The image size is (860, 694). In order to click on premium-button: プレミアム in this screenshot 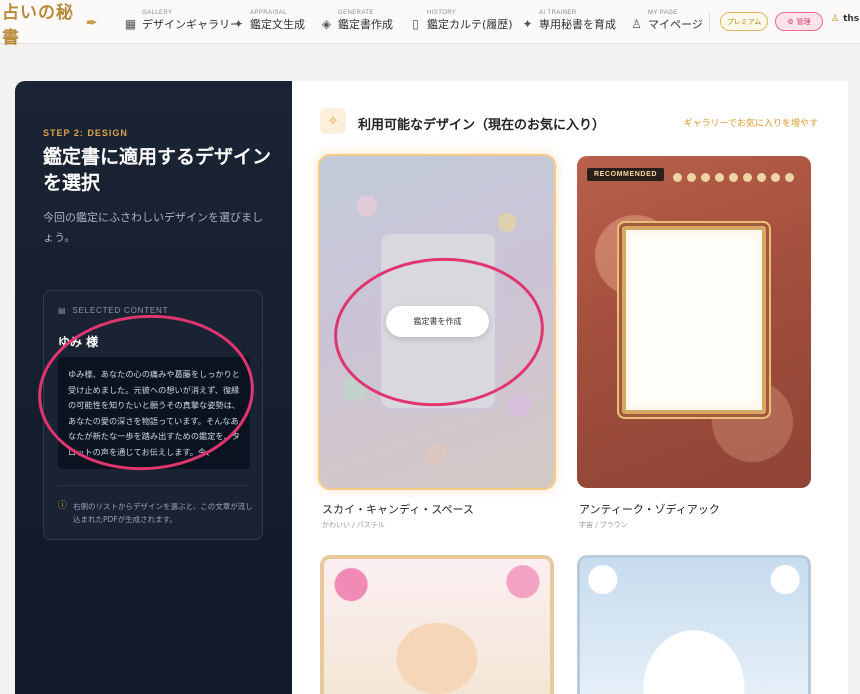, I will do `click(744, 21)`.